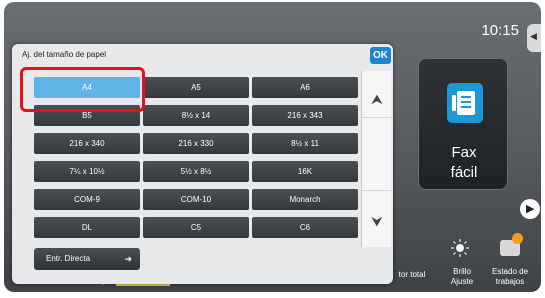  Describe the element at coordinates (305, 171) in the screenshot. I see `size-16k-button: 16K` at that location.